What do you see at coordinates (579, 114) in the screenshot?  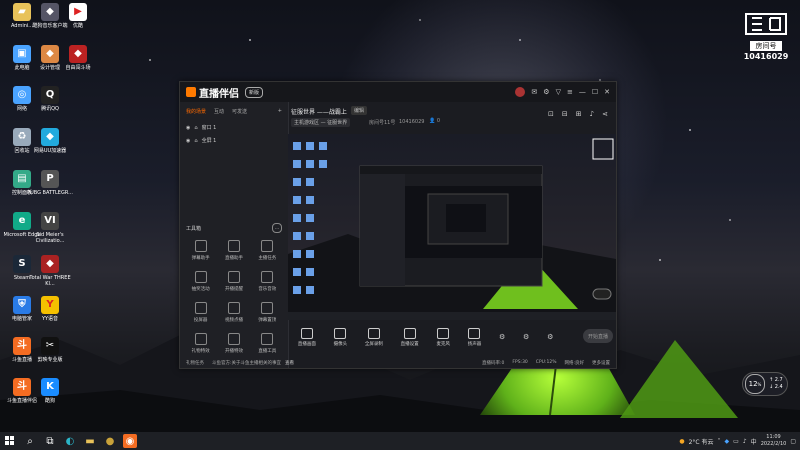 I see `anchor-icon: ⊞` at bounding box center [579, 114].